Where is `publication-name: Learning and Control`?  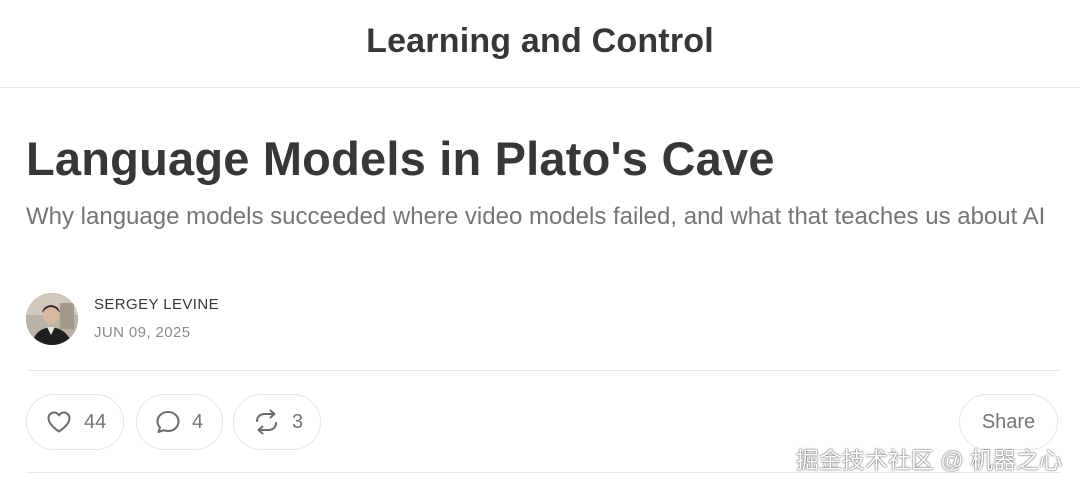
publication-name: Learning and Control is located at coordinates (540, 41).